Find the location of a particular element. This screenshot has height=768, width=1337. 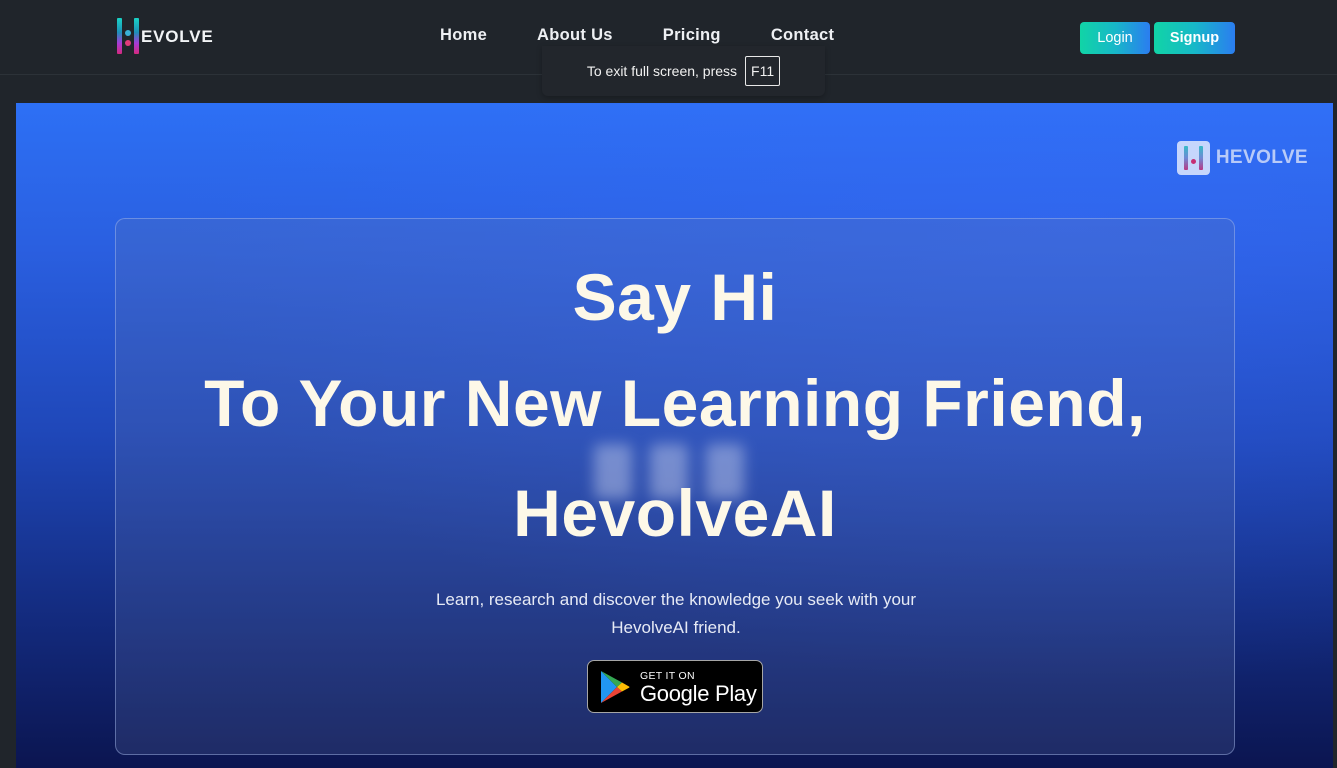

f11-key-hint: F11 is located at coordinates (763, 71).